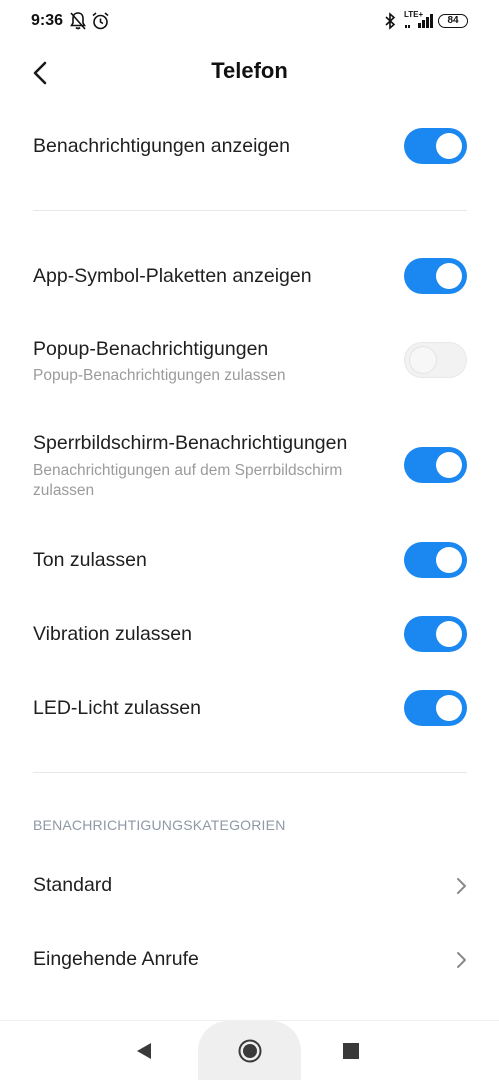  Describe the element at coordinates (73, 885) in the screenshot. I see `category-label: Standard` at that location.